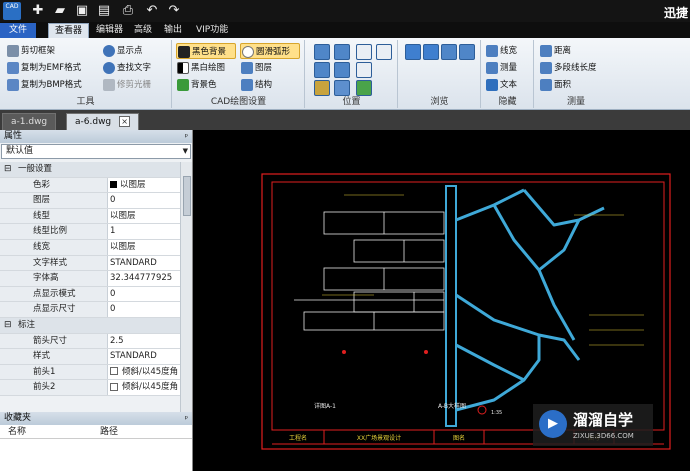 The height and width of the screenshot is (471, 690). What do you see at coordinates (133, 356) in the screenshot?
I see `property-value-text: STANDARD` at bounding box center [133, 356].